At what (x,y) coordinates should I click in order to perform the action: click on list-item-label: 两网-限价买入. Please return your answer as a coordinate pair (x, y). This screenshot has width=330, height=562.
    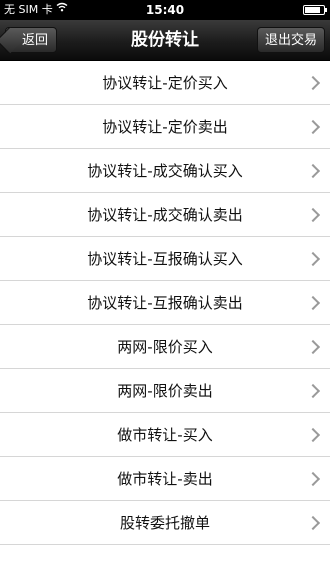
    Looking at the image, I should click on (165, 347).